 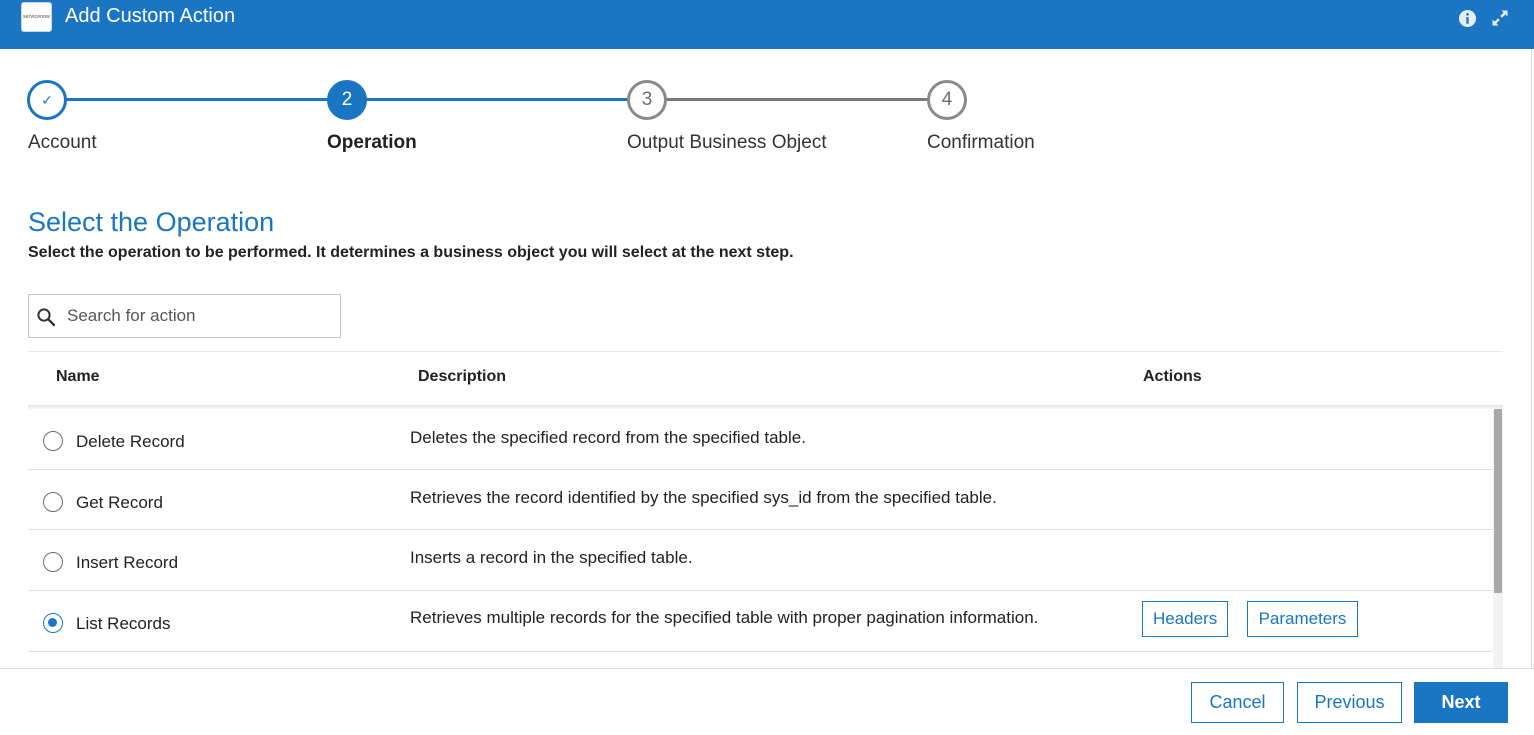 I want to click on parameters-button: Parameters, so click(x=1302, y=619).